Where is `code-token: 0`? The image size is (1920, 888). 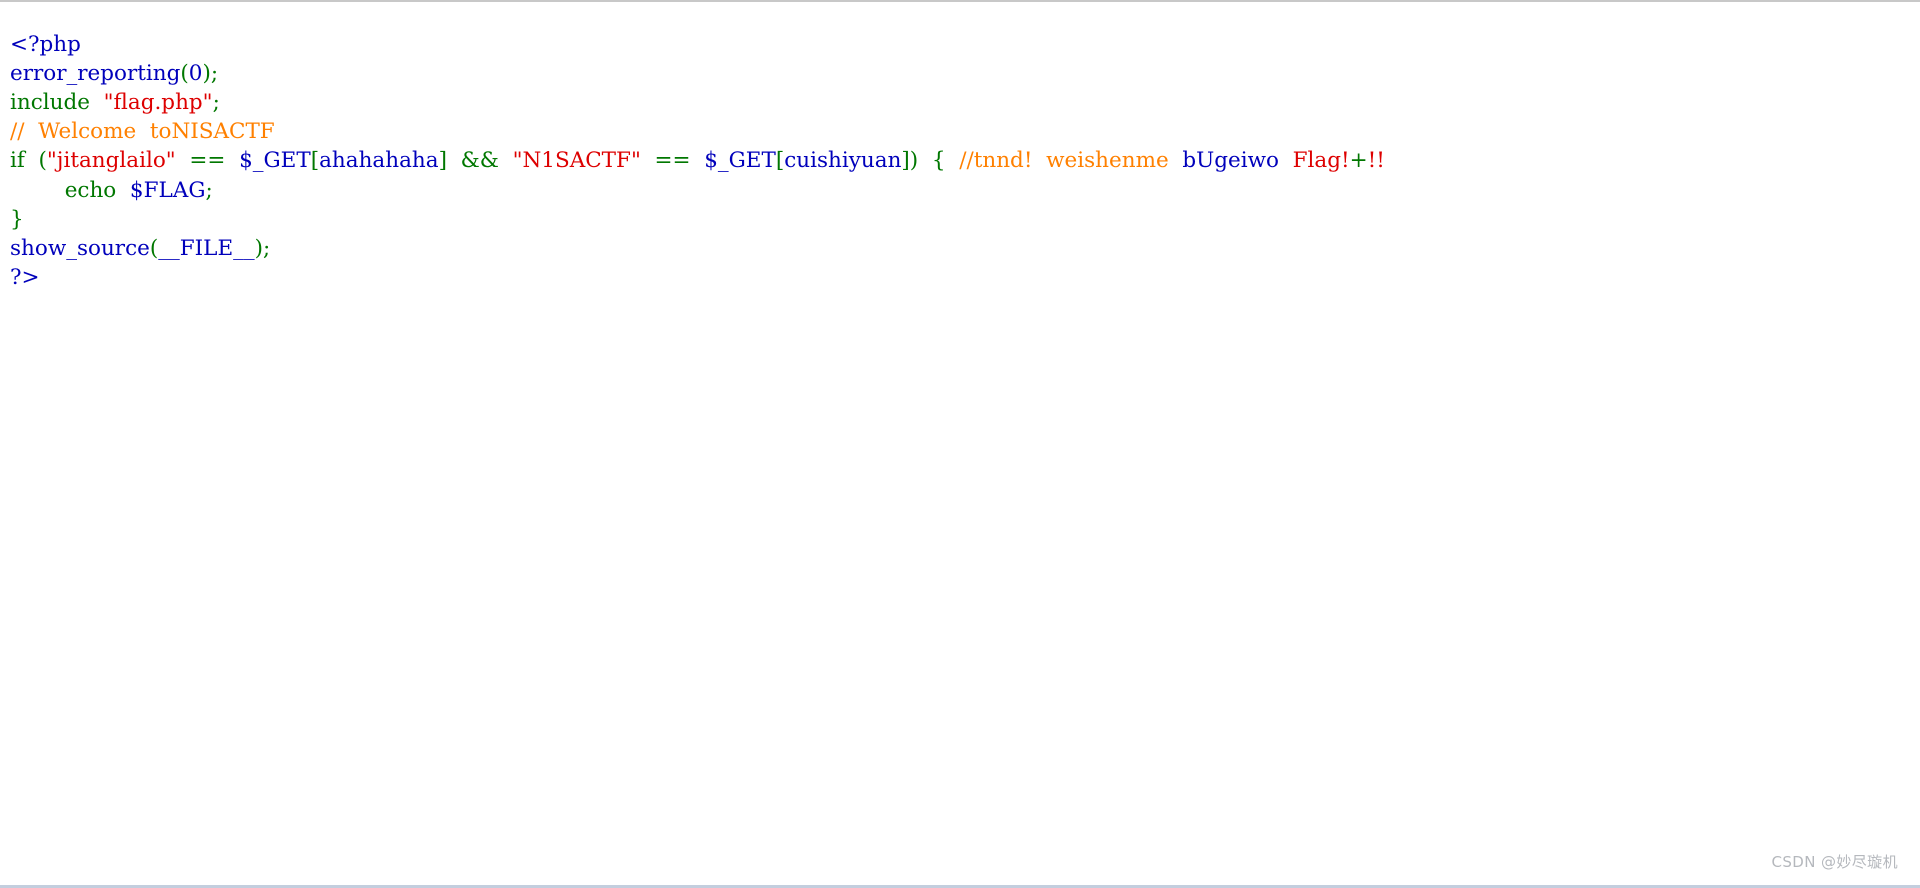 code-token: 0 is located at coordinates (195, 73).